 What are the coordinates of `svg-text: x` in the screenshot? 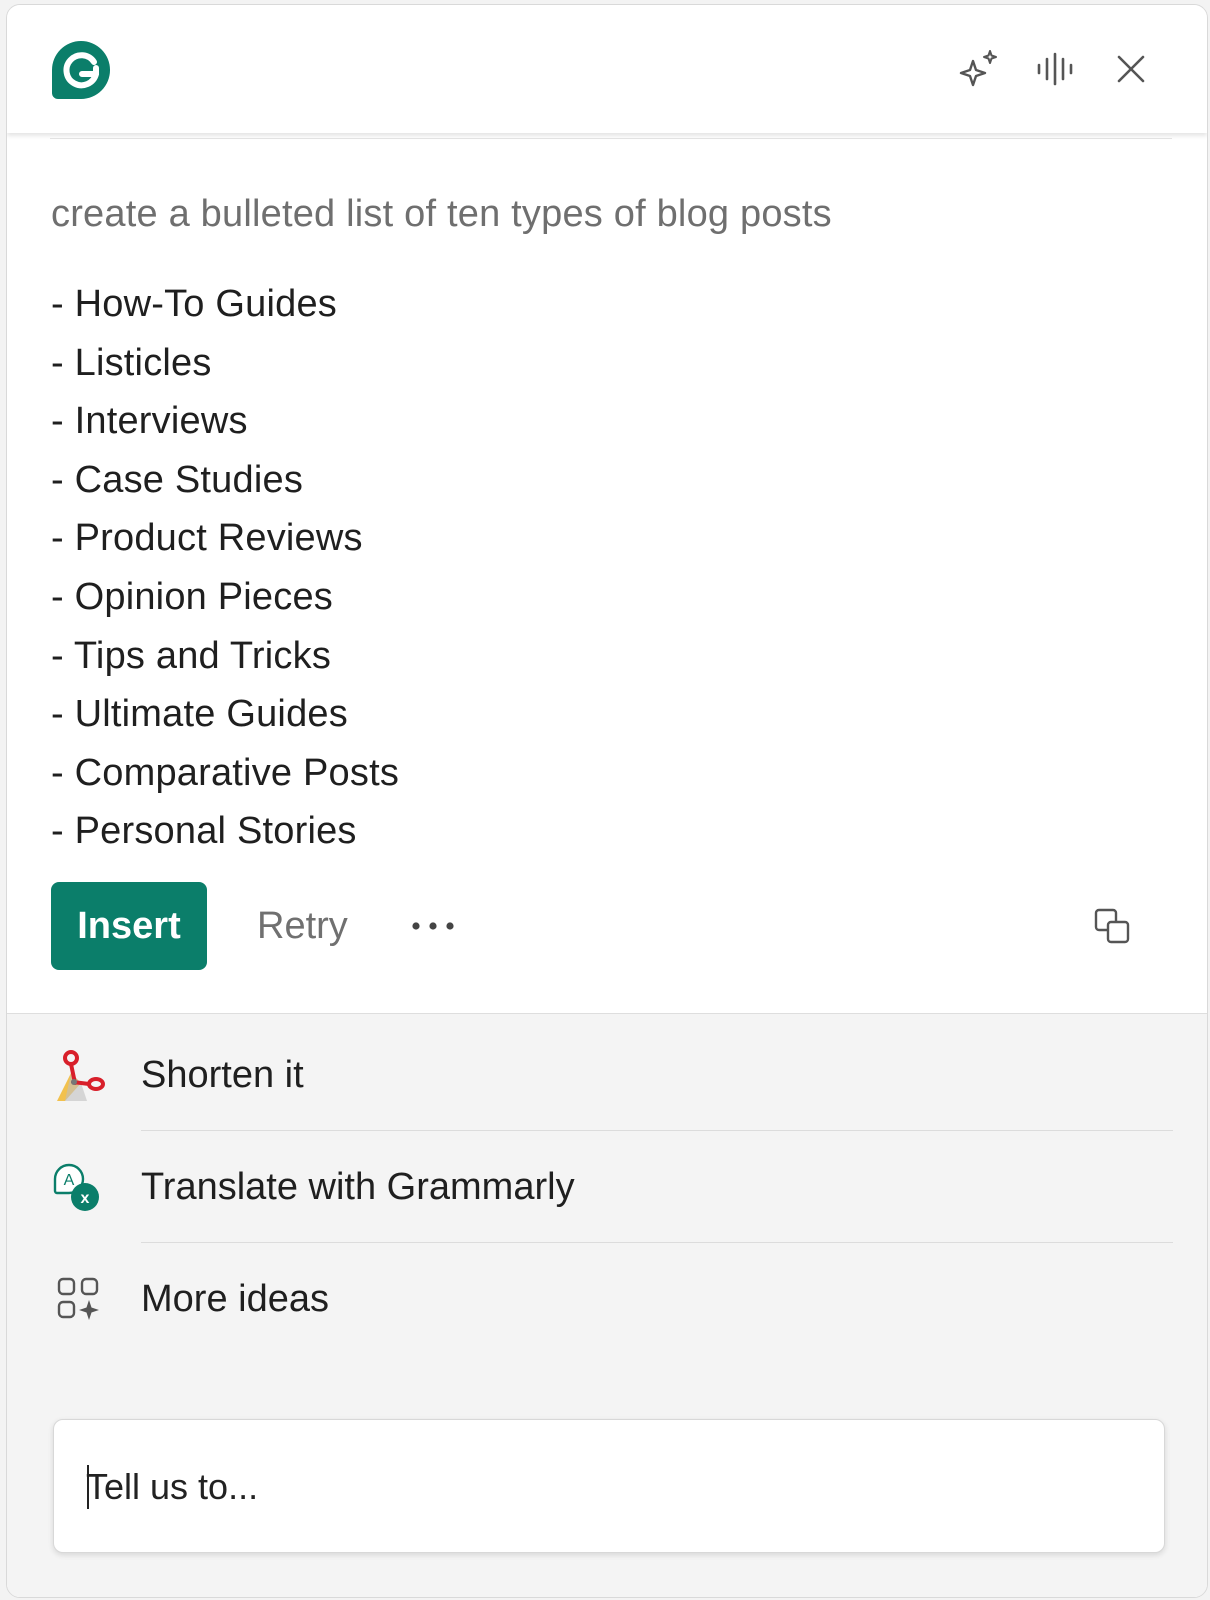 It's located at (85, 1198).